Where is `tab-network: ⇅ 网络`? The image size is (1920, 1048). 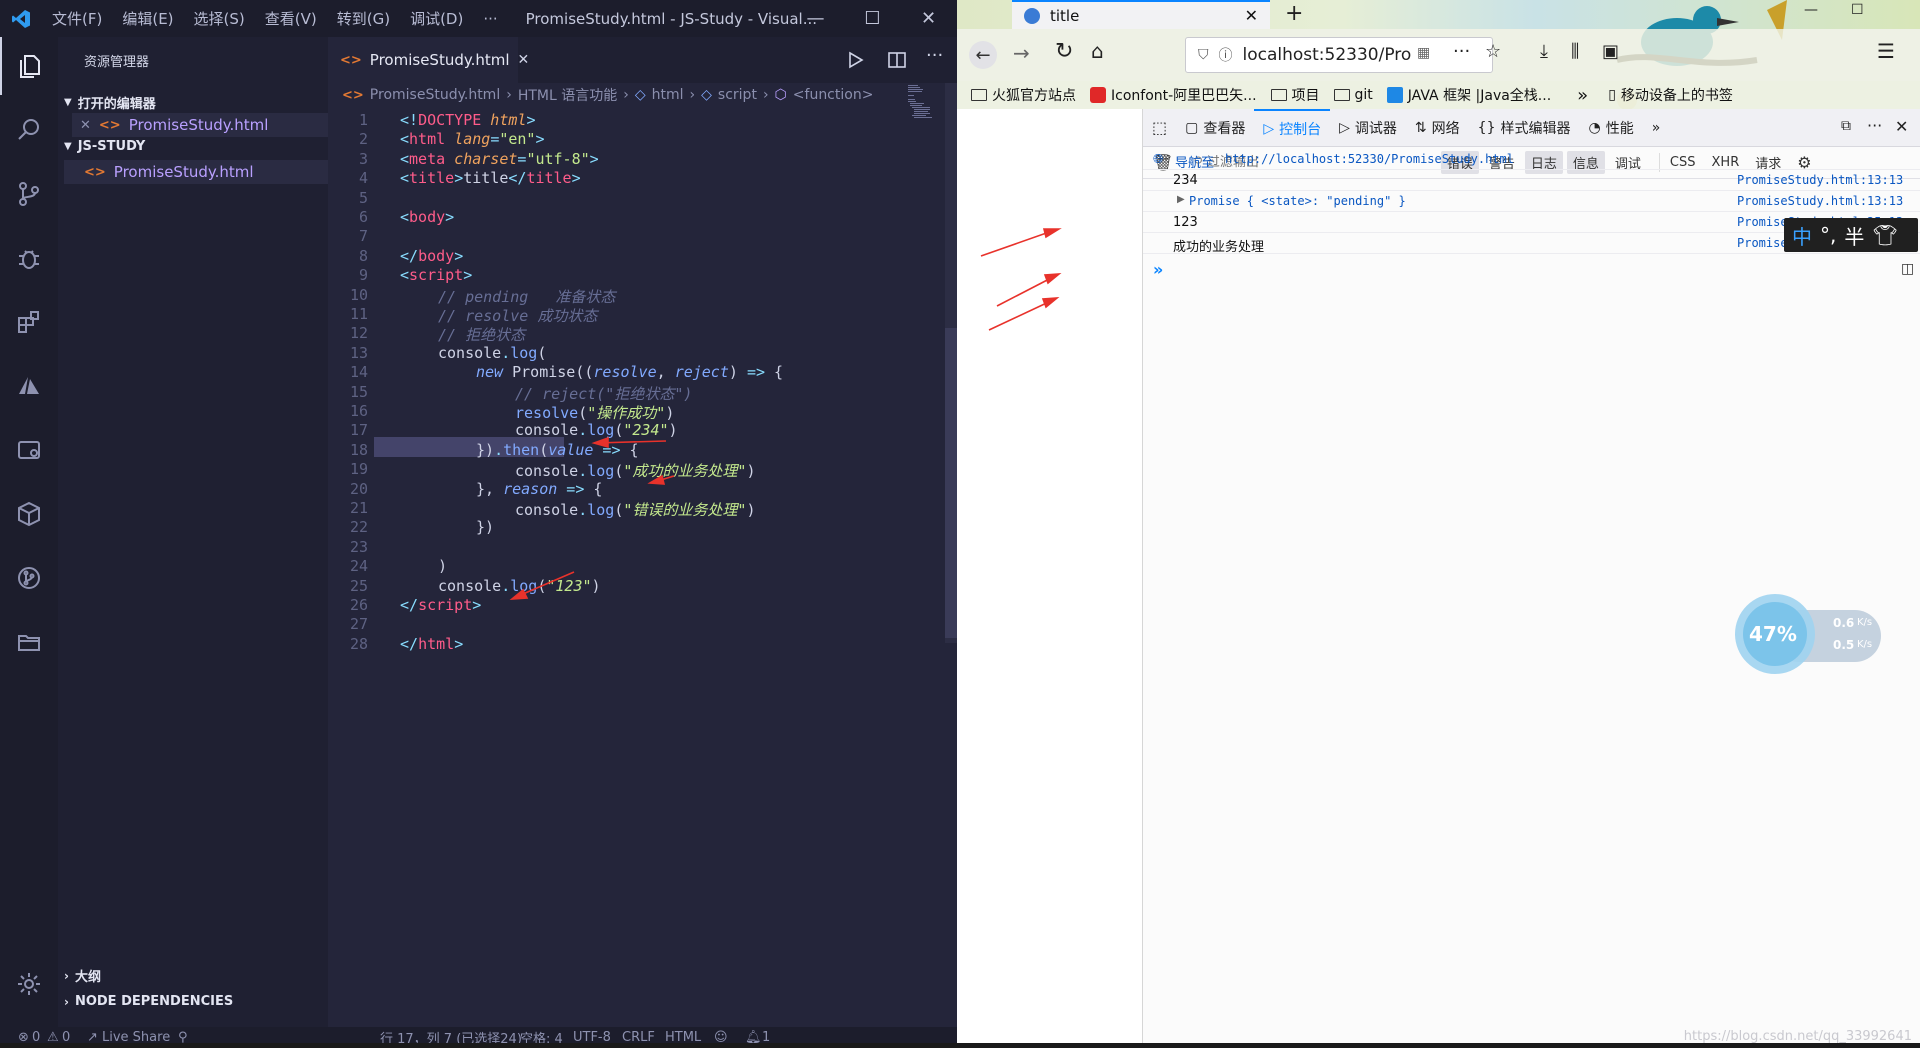 tab-network: ⇅ 网络 is located at coordinates (1437, 128).